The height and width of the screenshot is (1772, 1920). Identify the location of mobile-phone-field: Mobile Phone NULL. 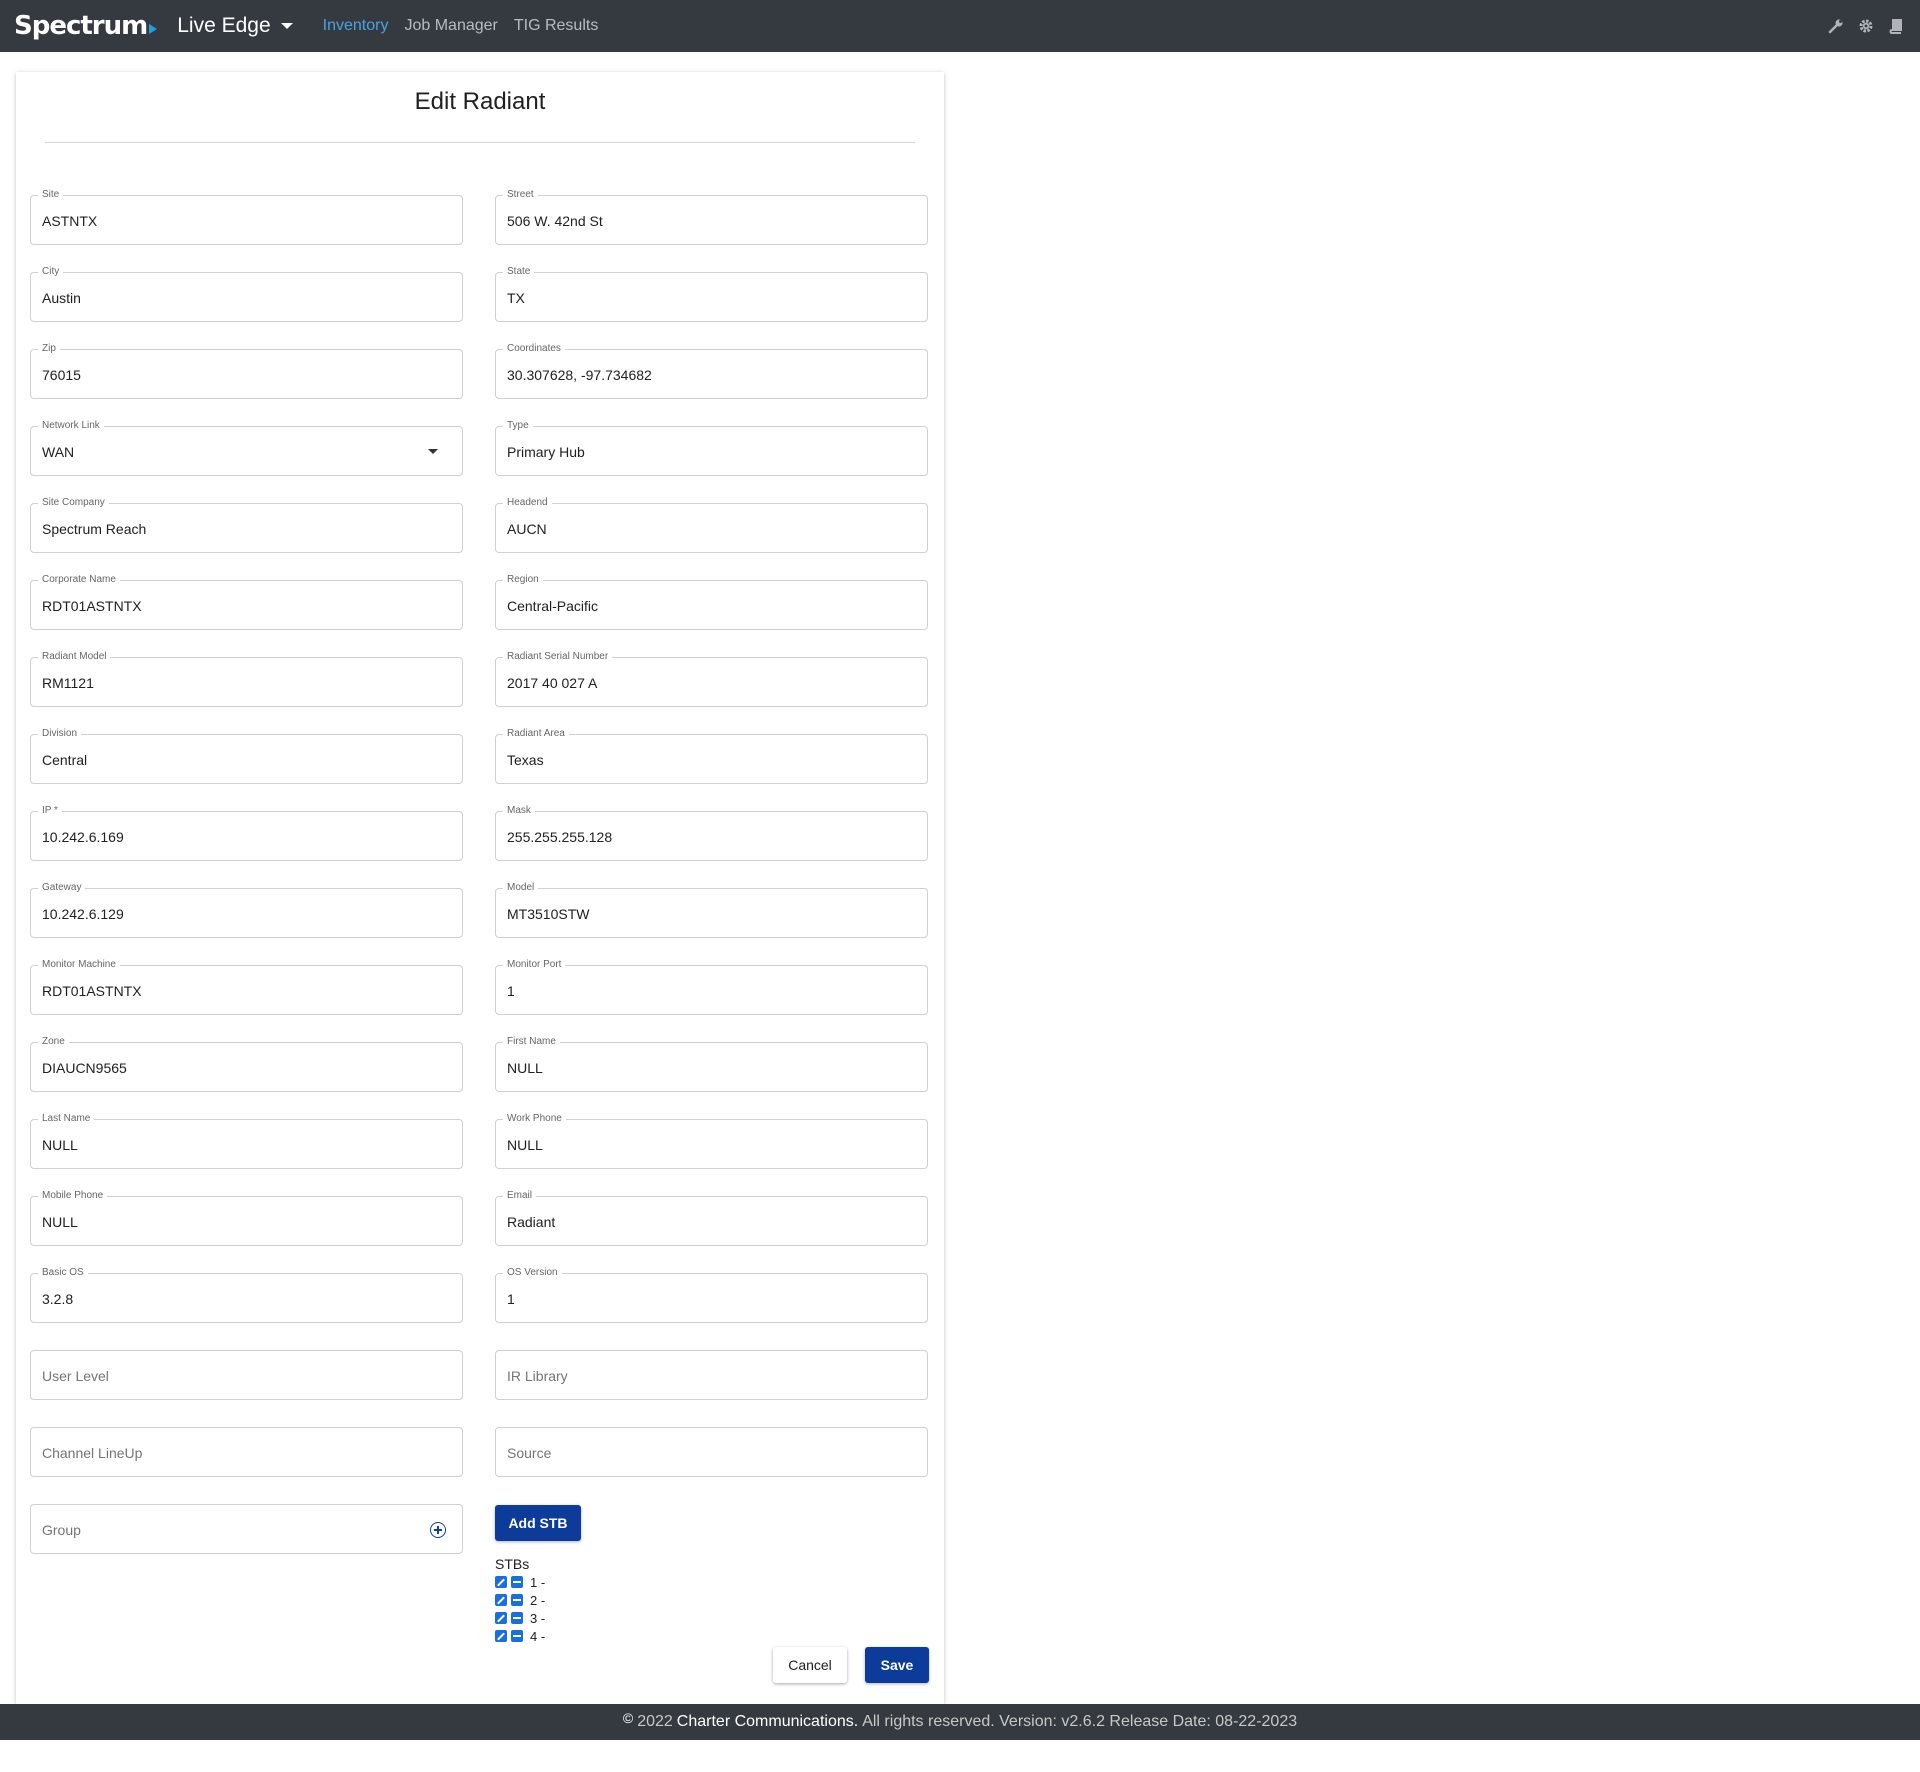
(246, 1218).